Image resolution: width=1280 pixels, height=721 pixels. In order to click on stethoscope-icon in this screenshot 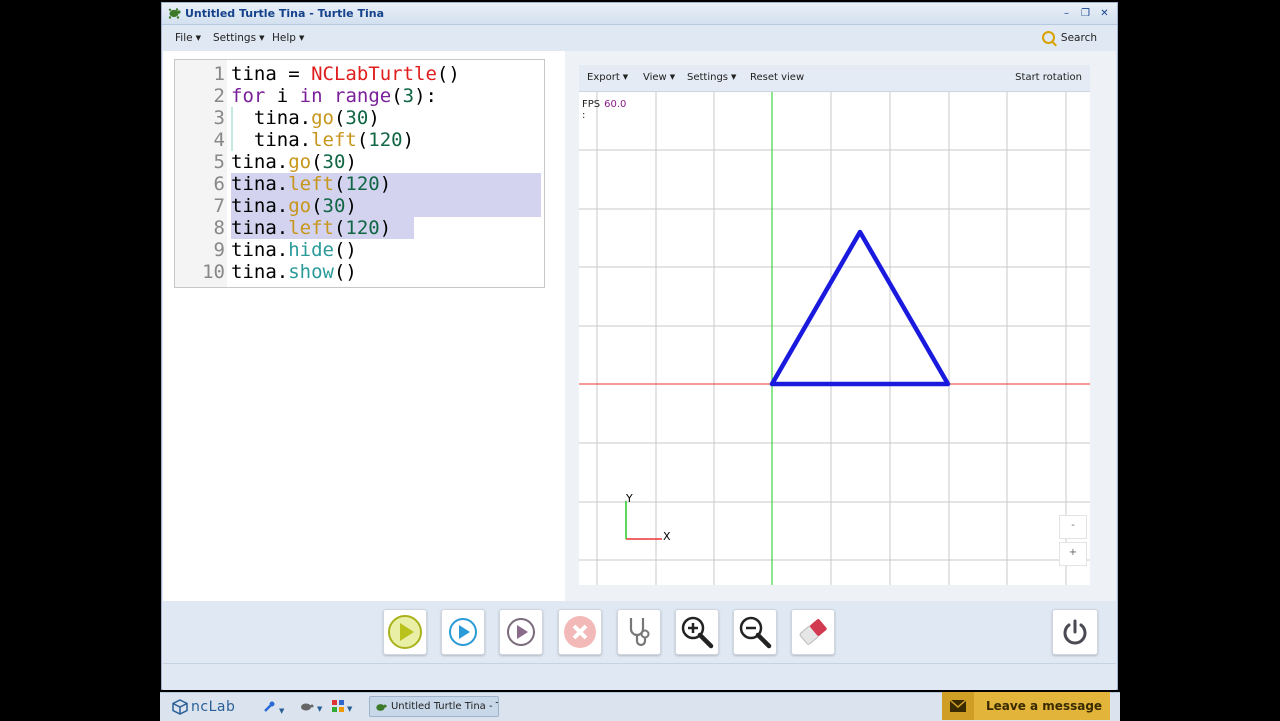, I will do `click(639, 632)`.